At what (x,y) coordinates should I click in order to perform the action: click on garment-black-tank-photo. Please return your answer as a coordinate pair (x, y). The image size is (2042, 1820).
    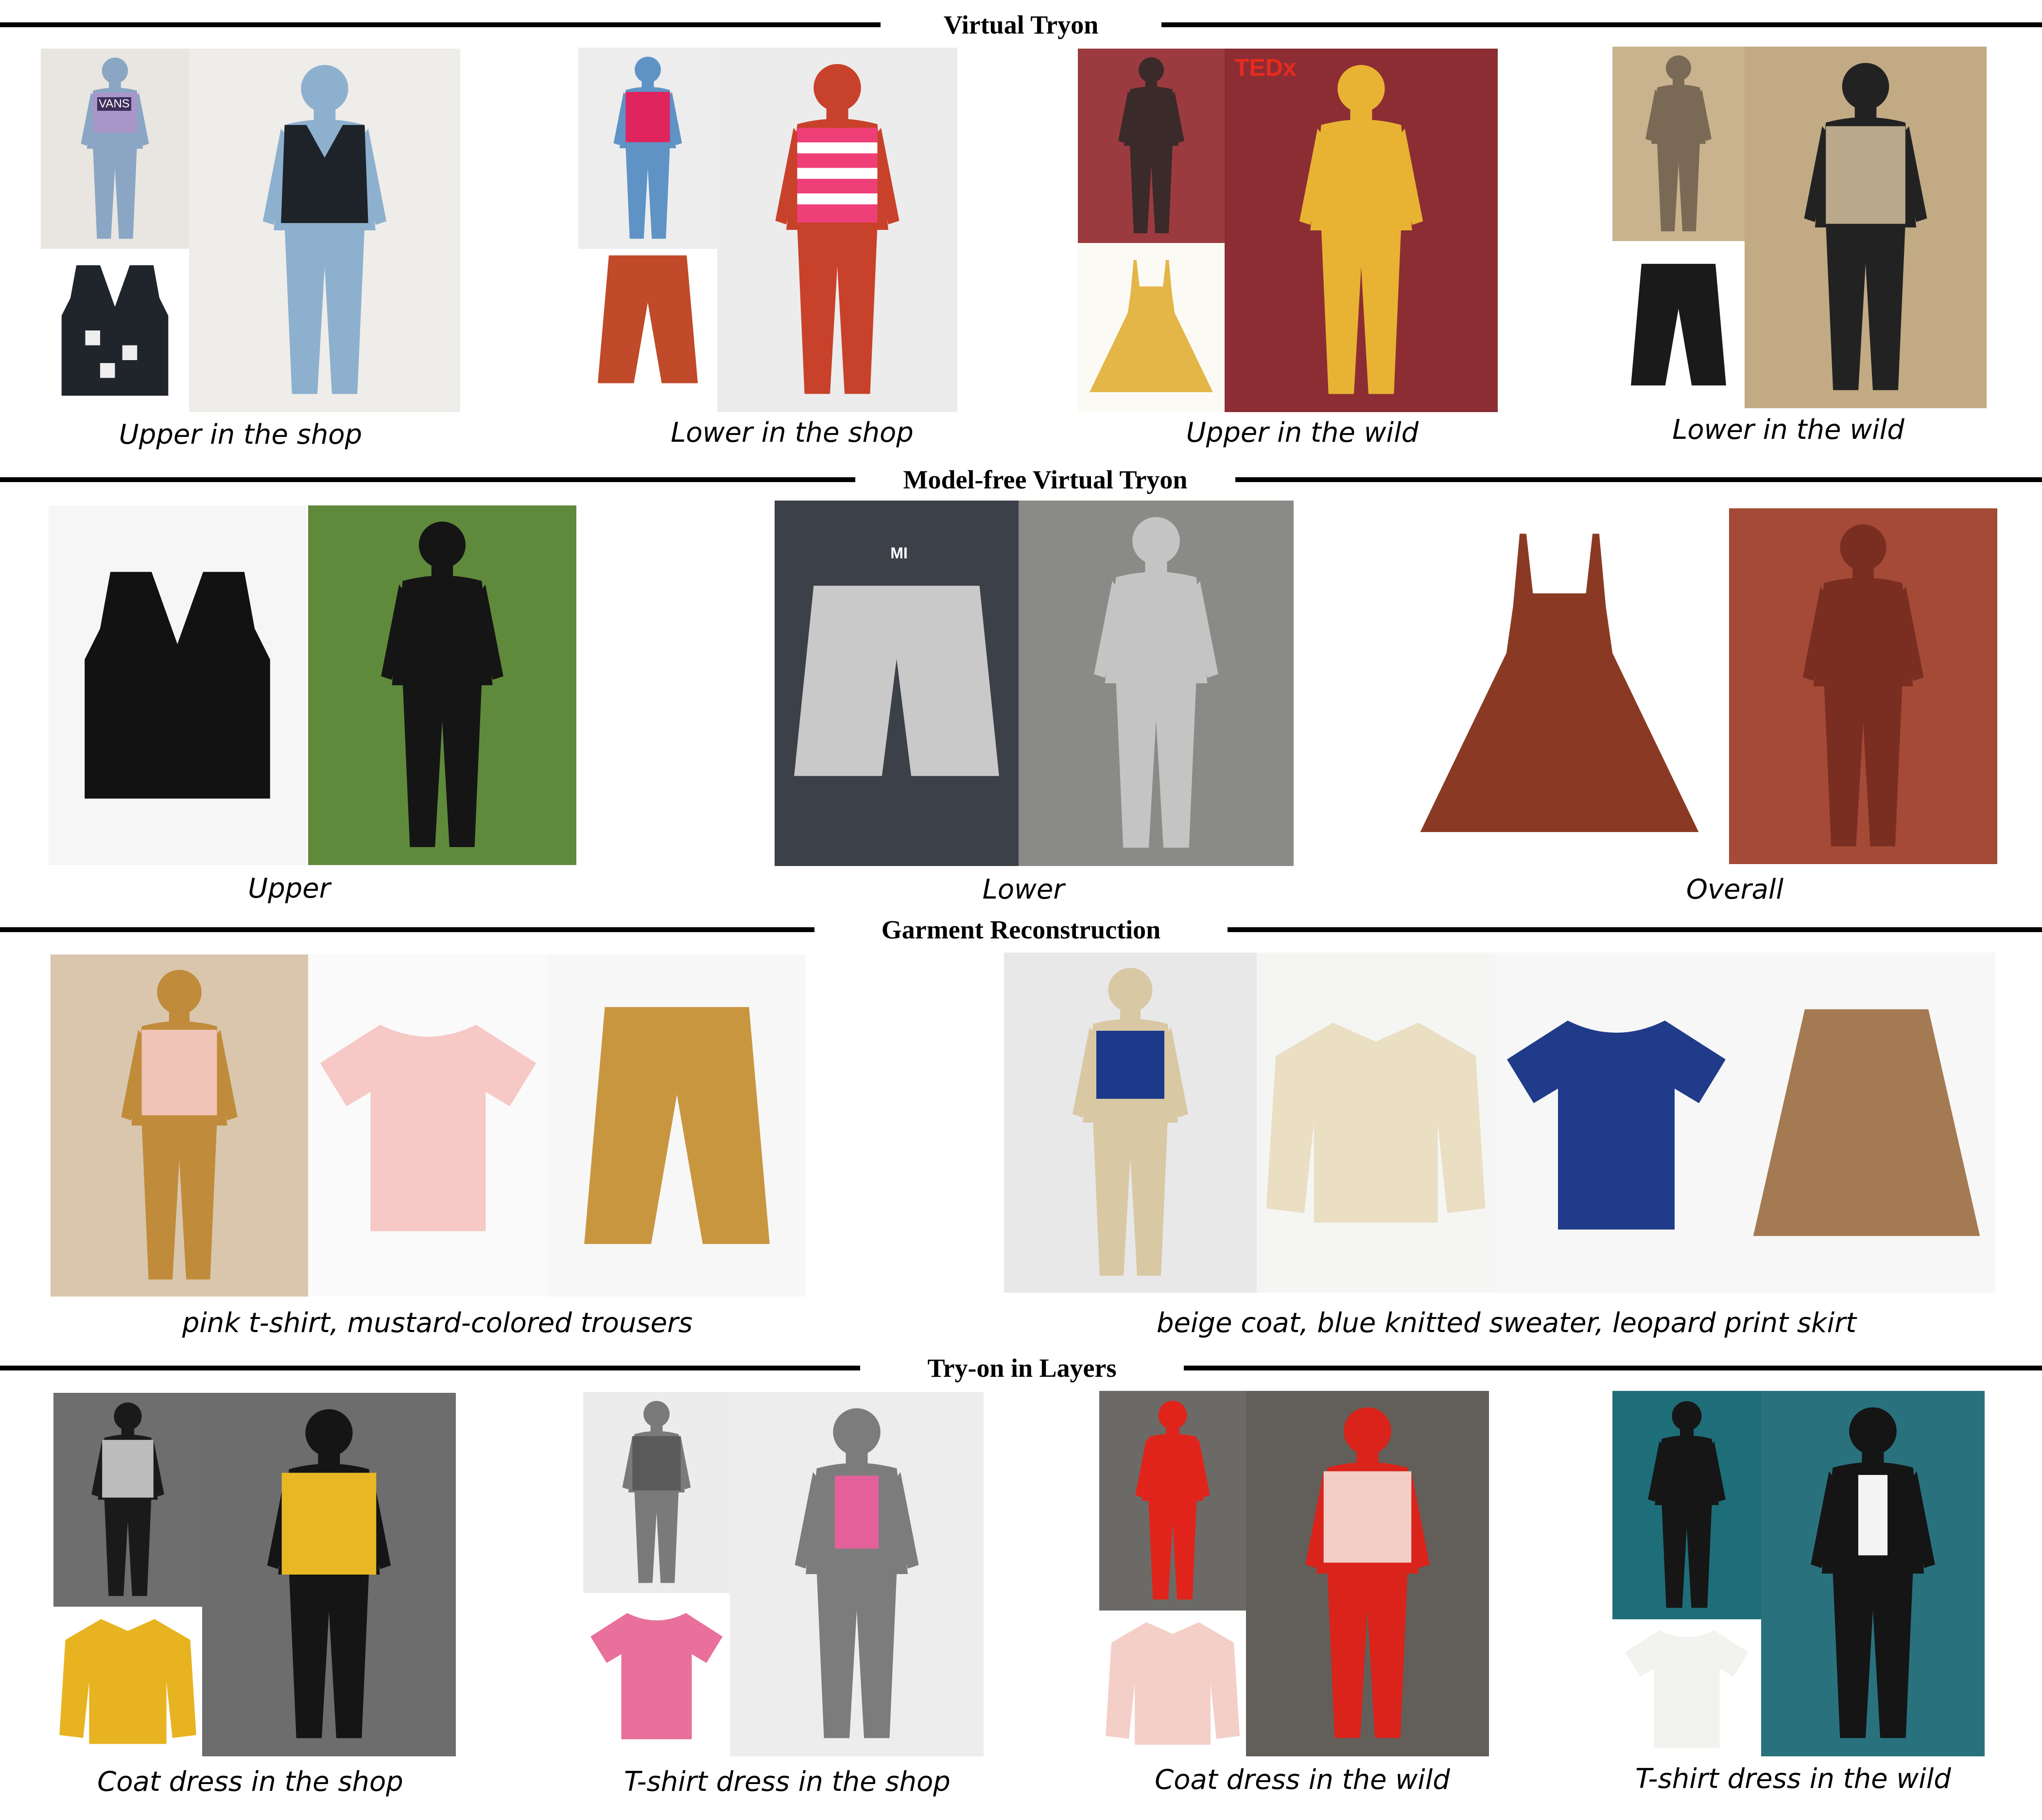
    Looking at the image, I should click on (177, 685).